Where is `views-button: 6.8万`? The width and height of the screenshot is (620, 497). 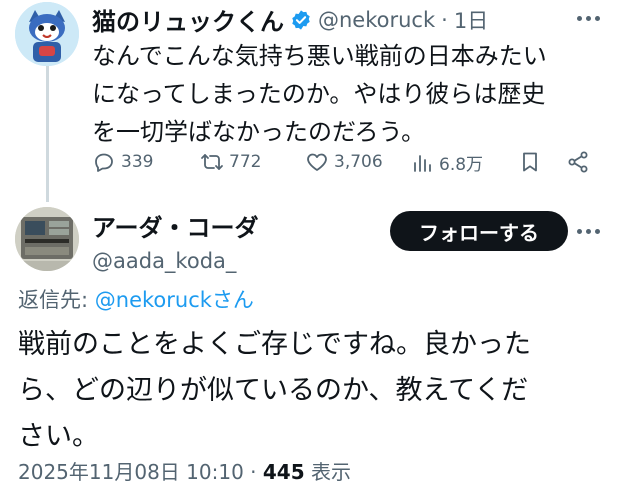 views-button: 6.8万 is located at coordinates (446, 162).